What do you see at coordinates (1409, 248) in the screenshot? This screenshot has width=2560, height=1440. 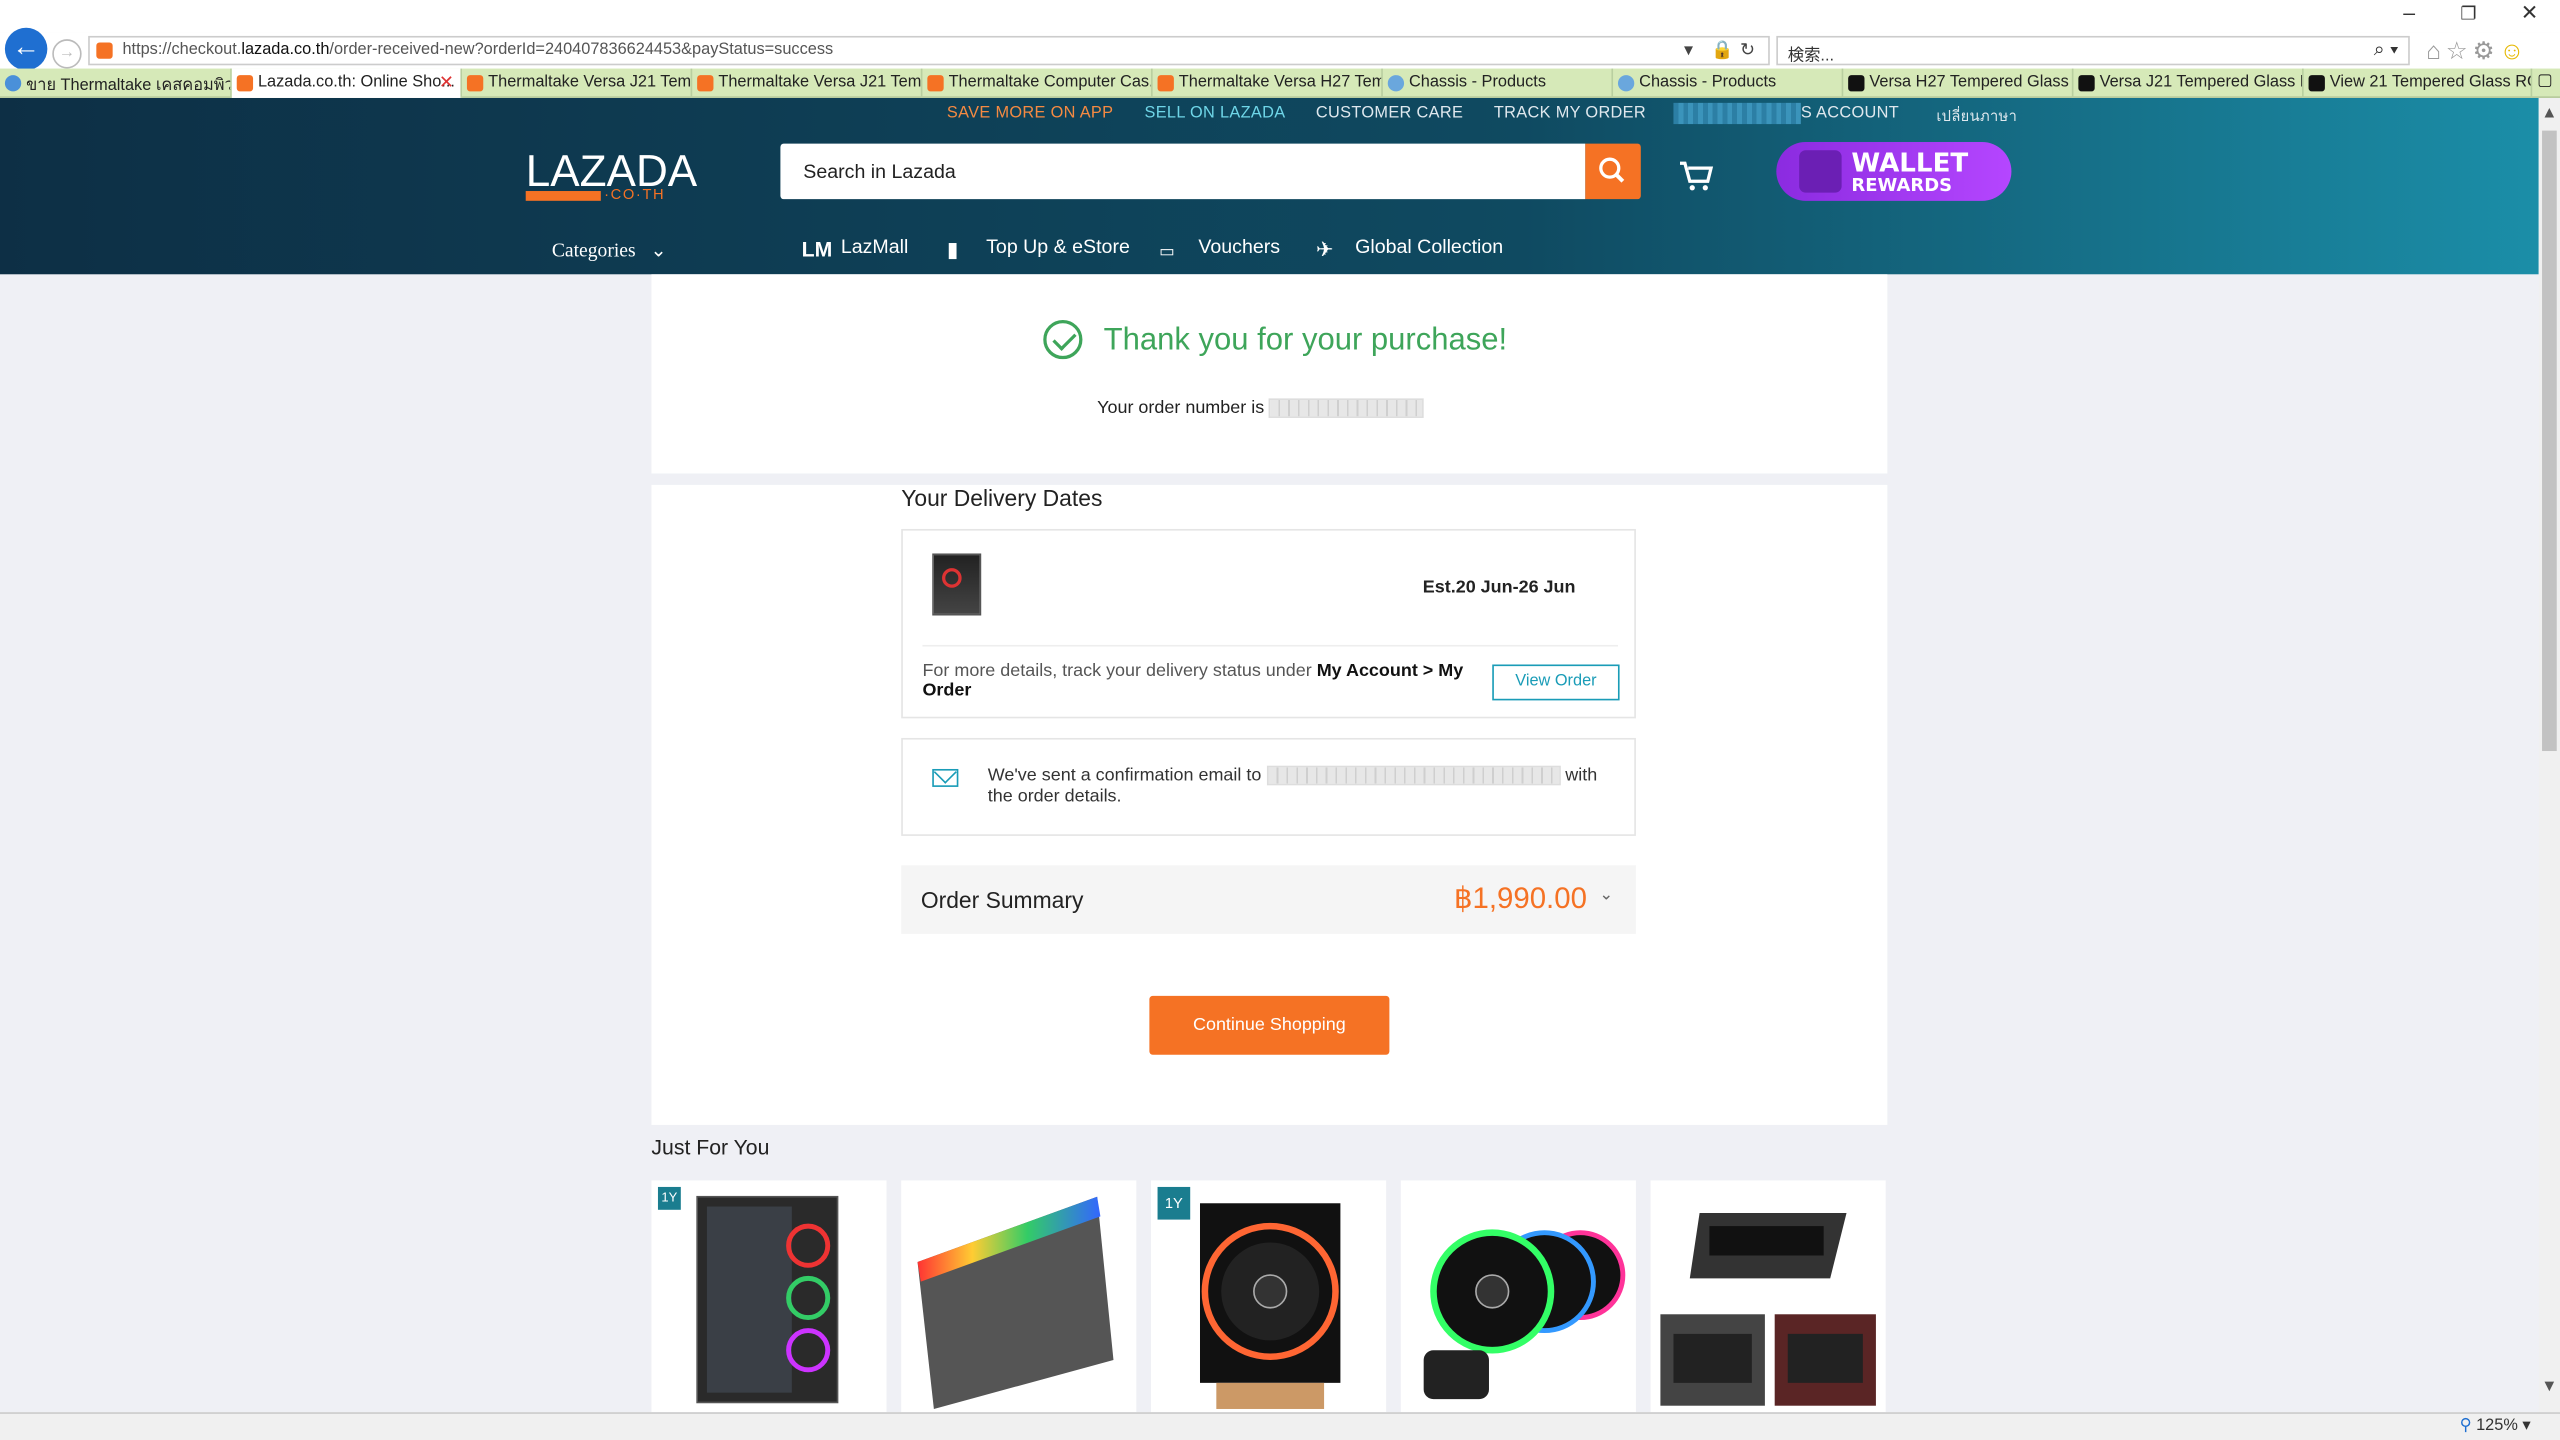 I see `nav-global-collection: ✈ Global Collection` at bounding box center [1409, 248].